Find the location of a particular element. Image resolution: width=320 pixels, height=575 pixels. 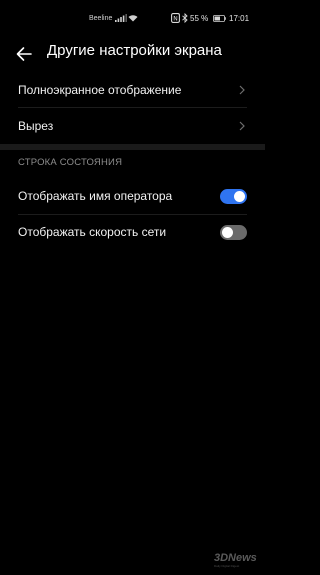

fullscreen-display-item: Полноэкранное отображение is located at coordinates (132, 90).